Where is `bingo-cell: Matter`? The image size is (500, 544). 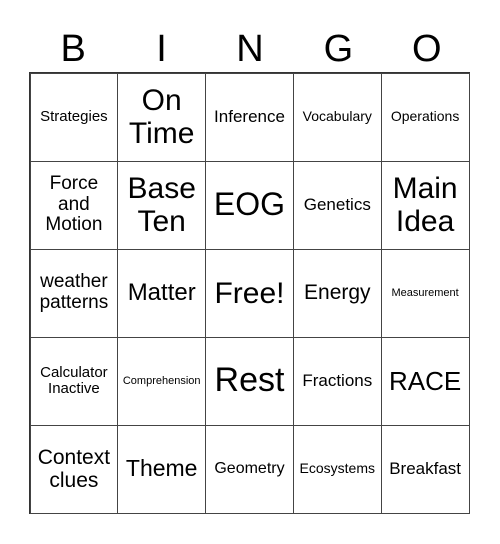
bingo-cell: Matter is located at coordinates (162, 293).